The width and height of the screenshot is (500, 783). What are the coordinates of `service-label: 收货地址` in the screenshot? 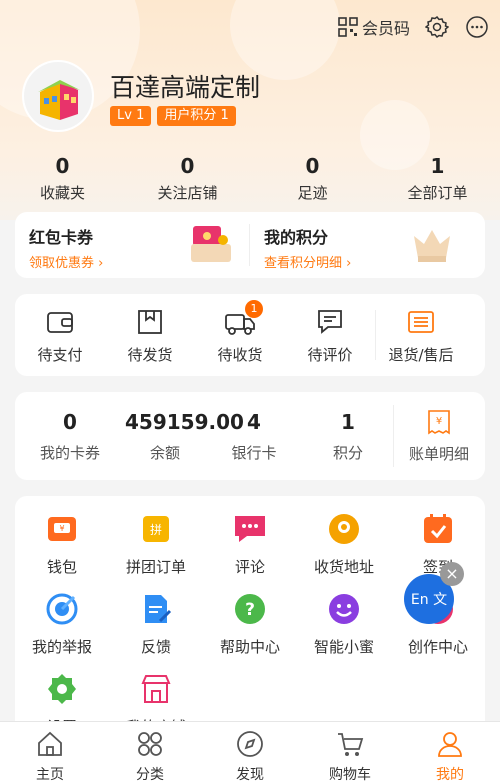 It's located at (343, 567).